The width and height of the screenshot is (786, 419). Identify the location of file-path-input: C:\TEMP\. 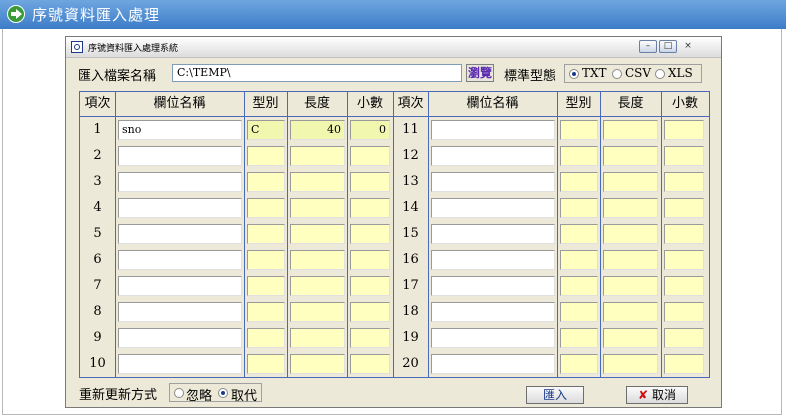
(317, 73).